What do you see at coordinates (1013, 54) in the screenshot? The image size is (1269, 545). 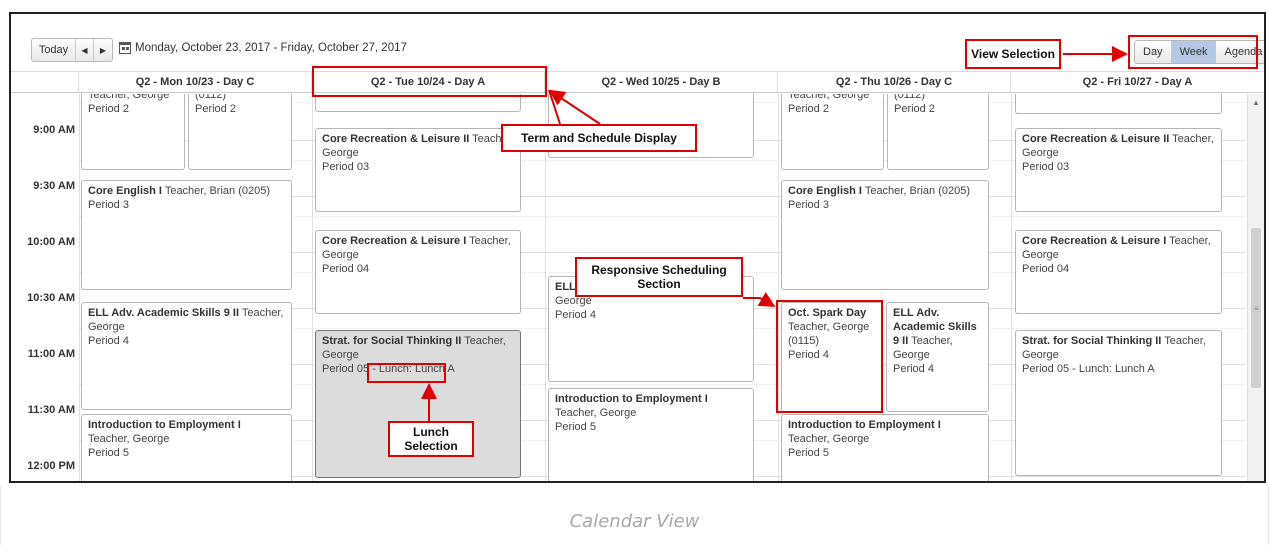 I see `annotation-view-selection: View Selection` at bounding box center [1013, 54].